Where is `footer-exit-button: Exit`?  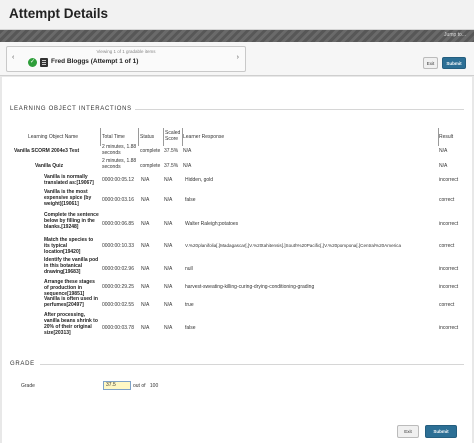
footer-exit-button: Exit is located at coordinates (408, 431).